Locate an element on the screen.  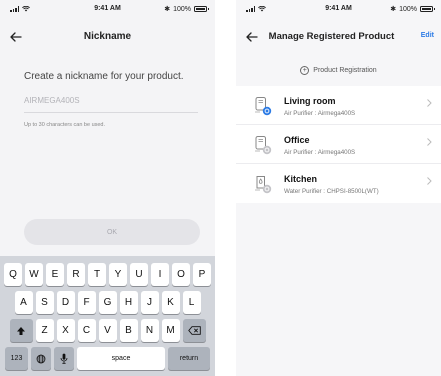
key-t: T is located at coordinates (97, 274).